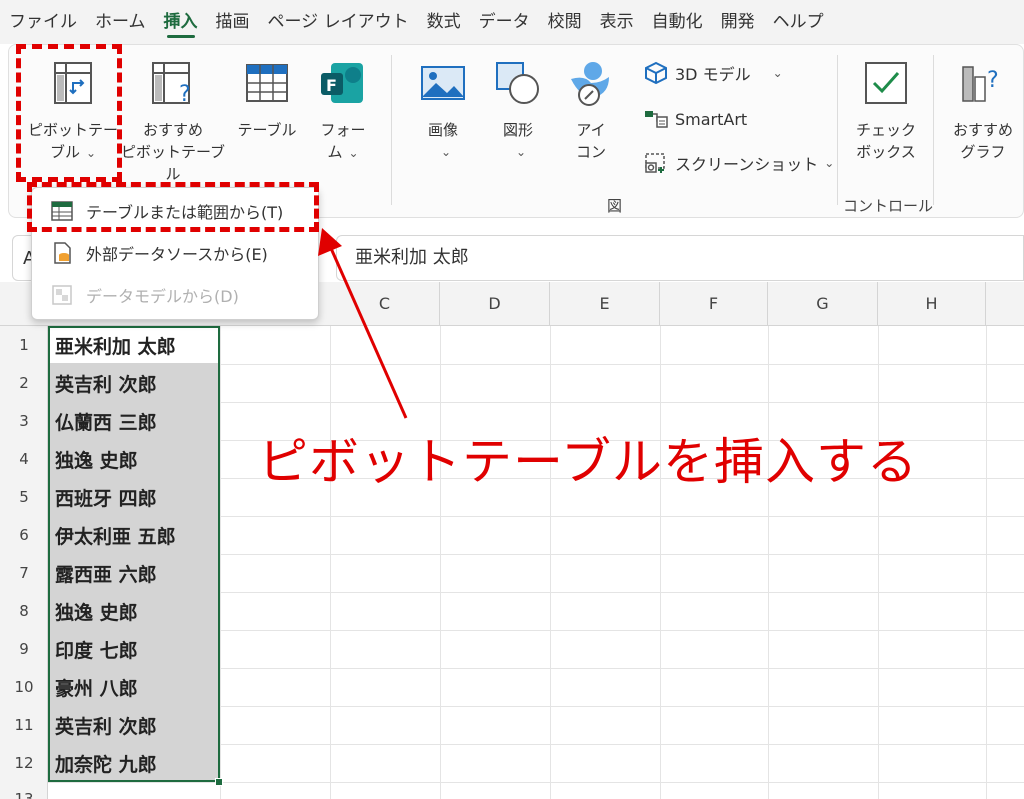 Image resolution: width=1024 pixels, height=799 pixels. Describe the element at coordinates (69, 113) in the screenshot. I see `highlight-pivot-button` at that location.